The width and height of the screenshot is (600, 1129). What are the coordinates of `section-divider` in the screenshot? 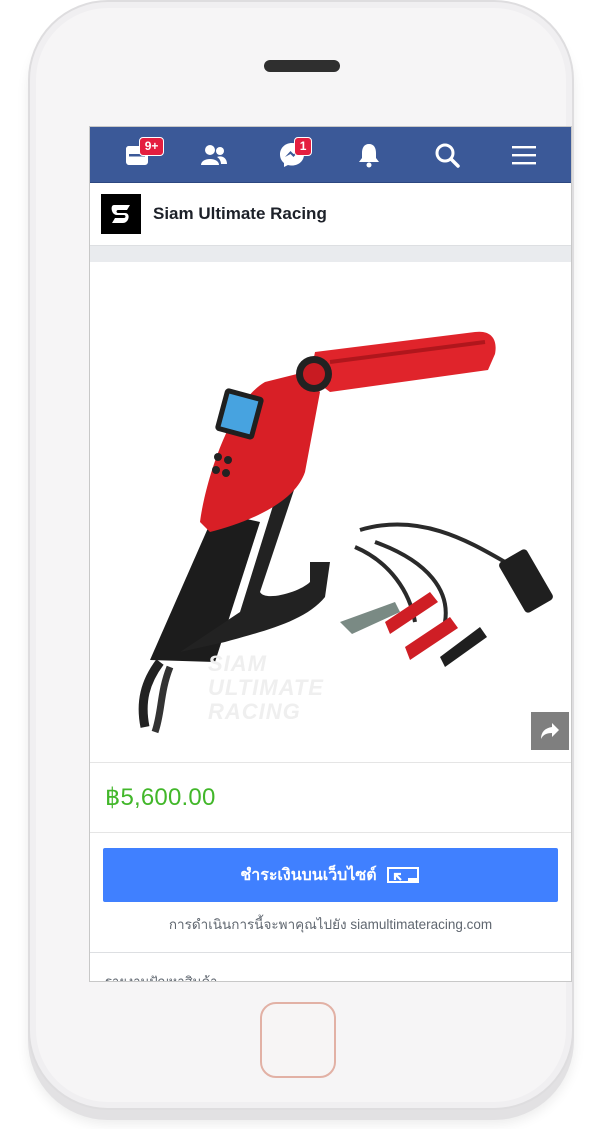 It's located at (330, 253).